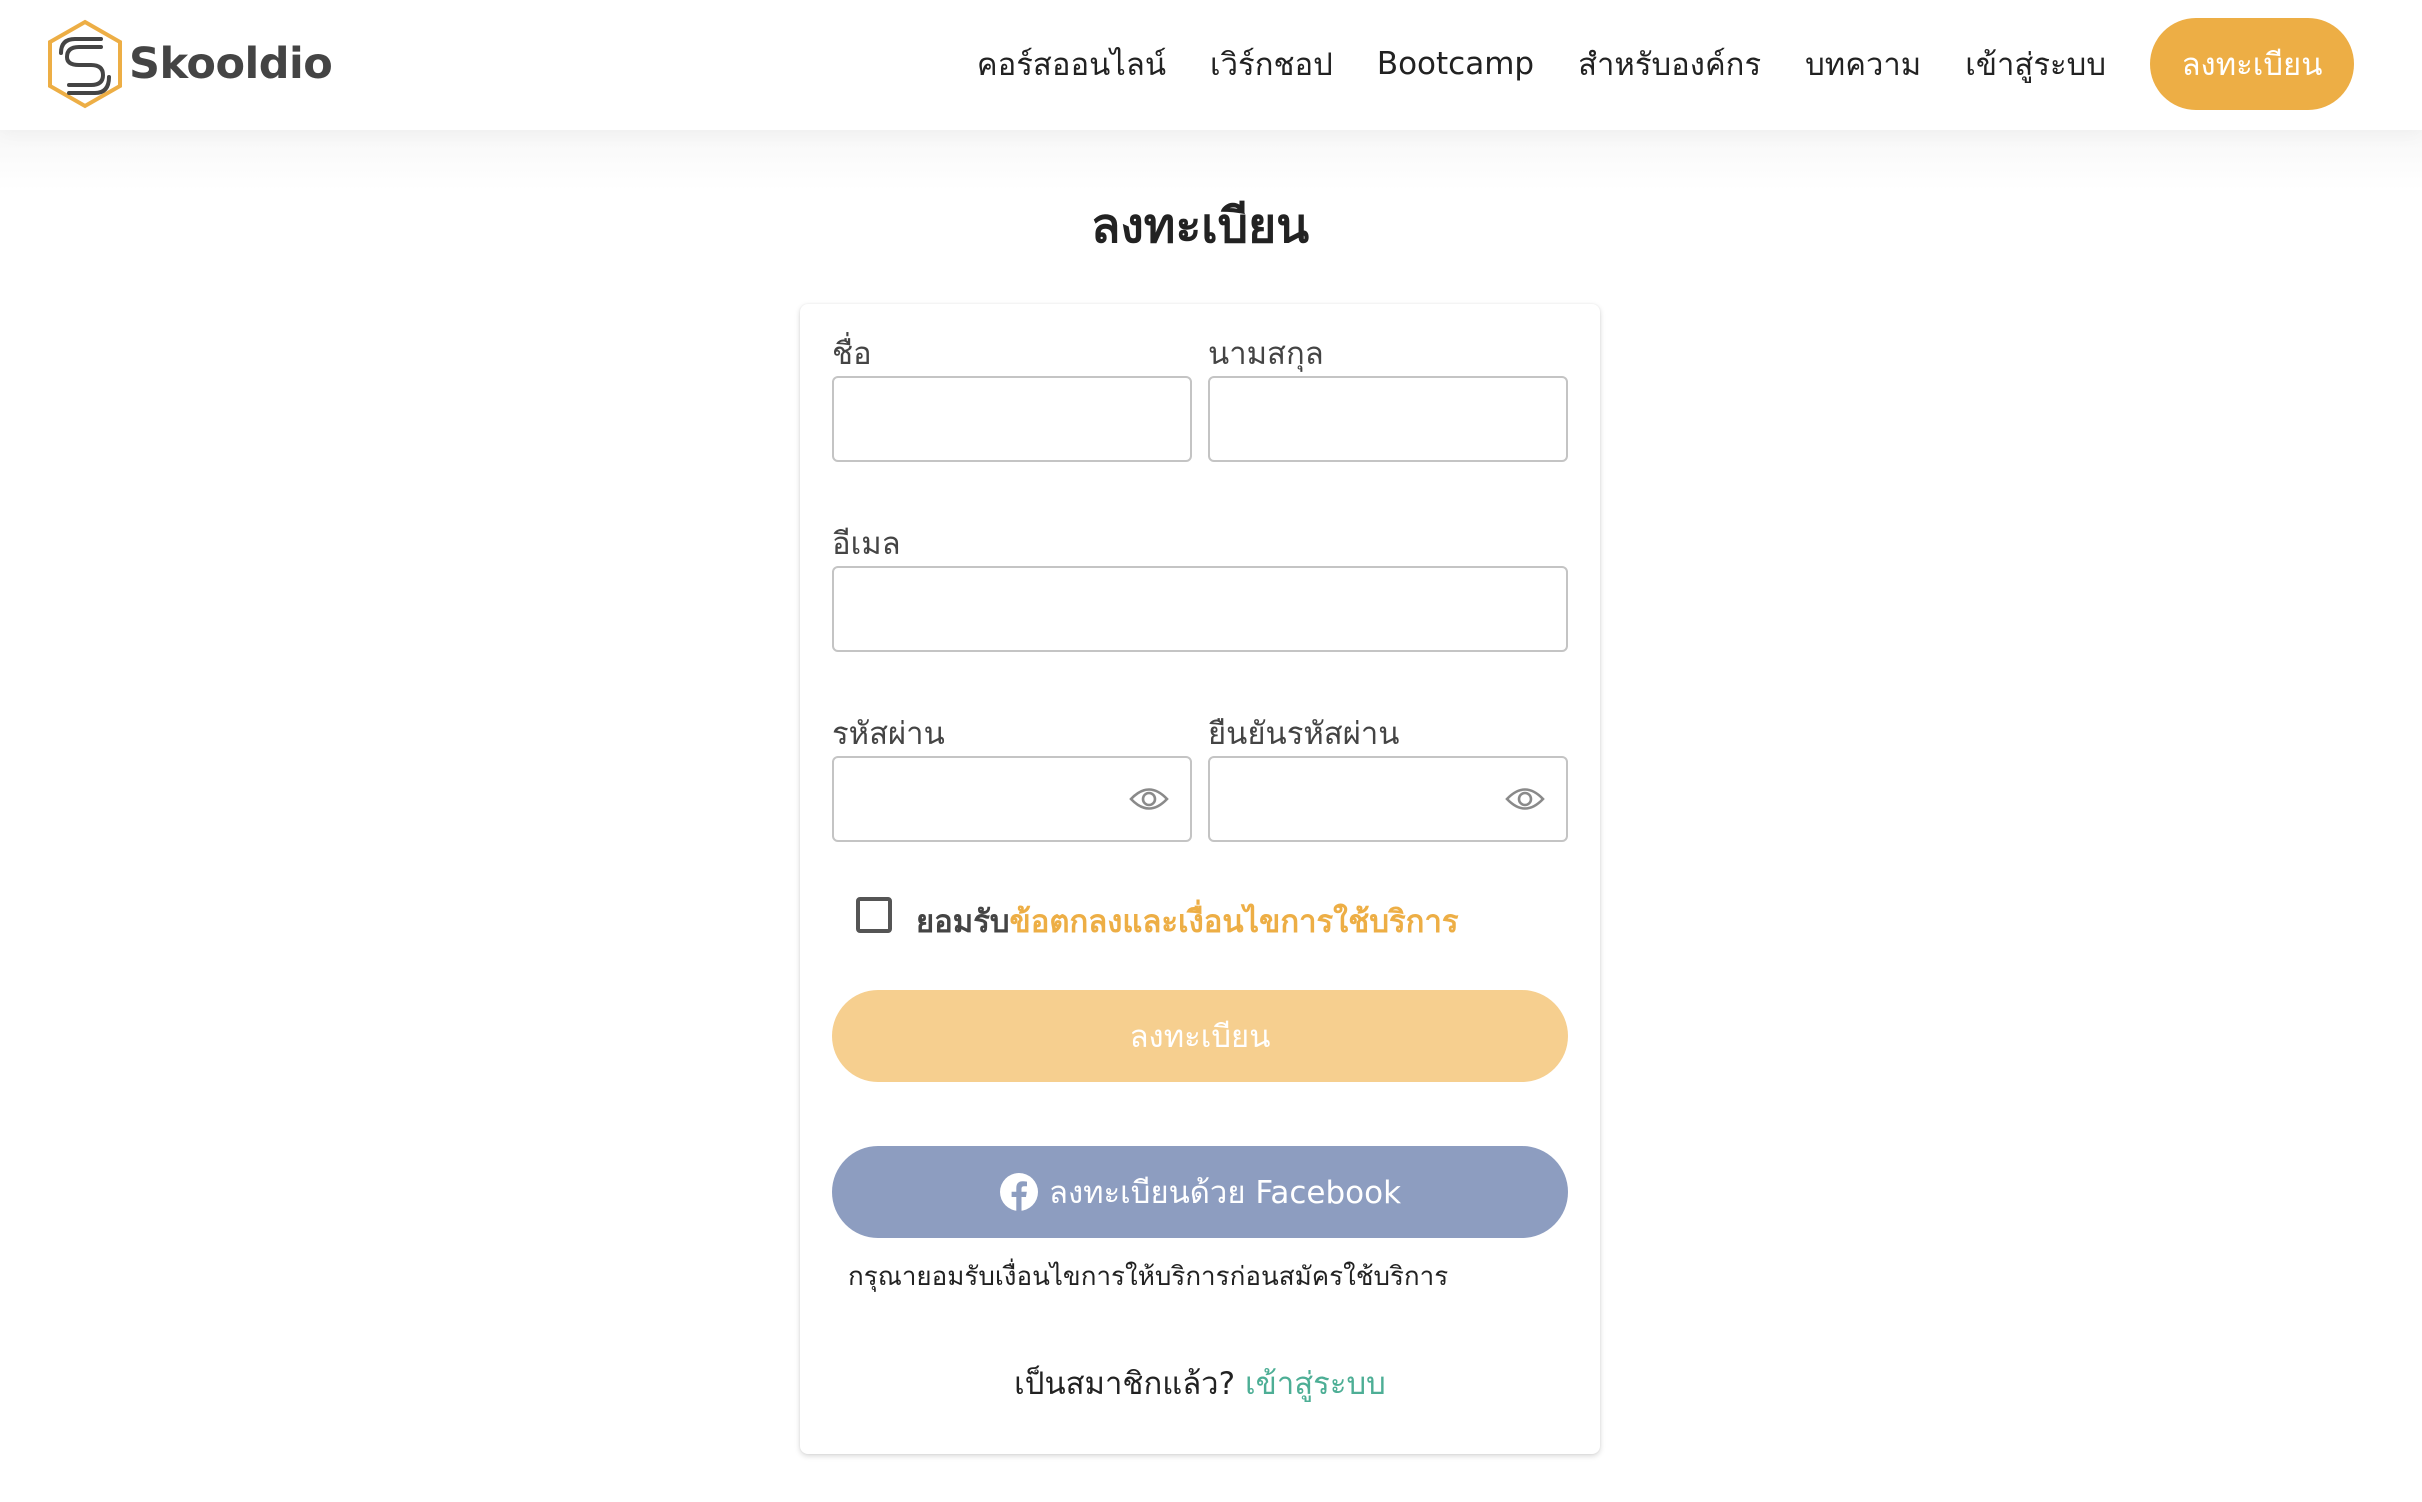  I want to click on page-title: ลงทะเบียน, so click(1200, 226).